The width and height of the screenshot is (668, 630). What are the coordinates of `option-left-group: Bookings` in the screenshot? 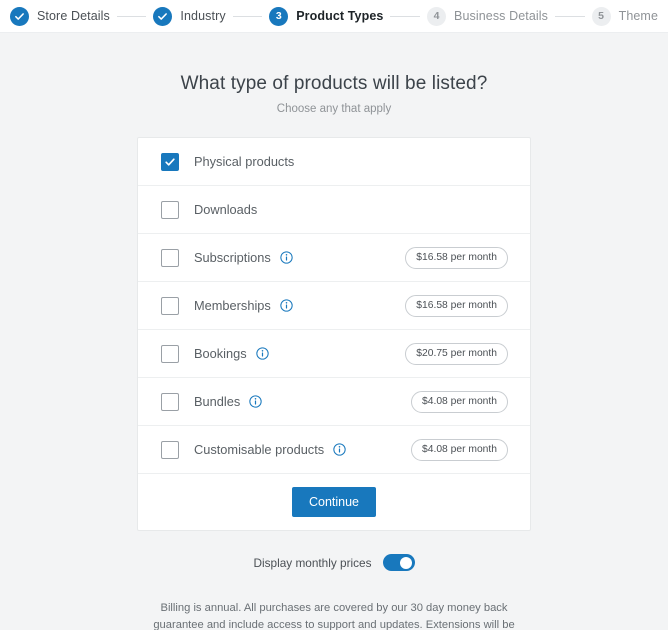 It's located at (283, 353).